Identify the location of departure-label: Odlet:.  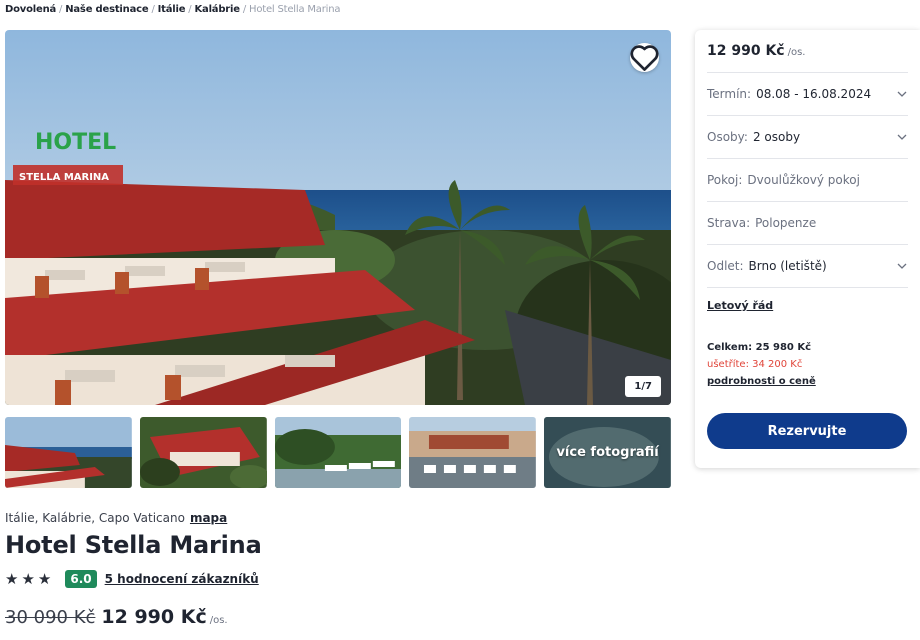
(725, 266).